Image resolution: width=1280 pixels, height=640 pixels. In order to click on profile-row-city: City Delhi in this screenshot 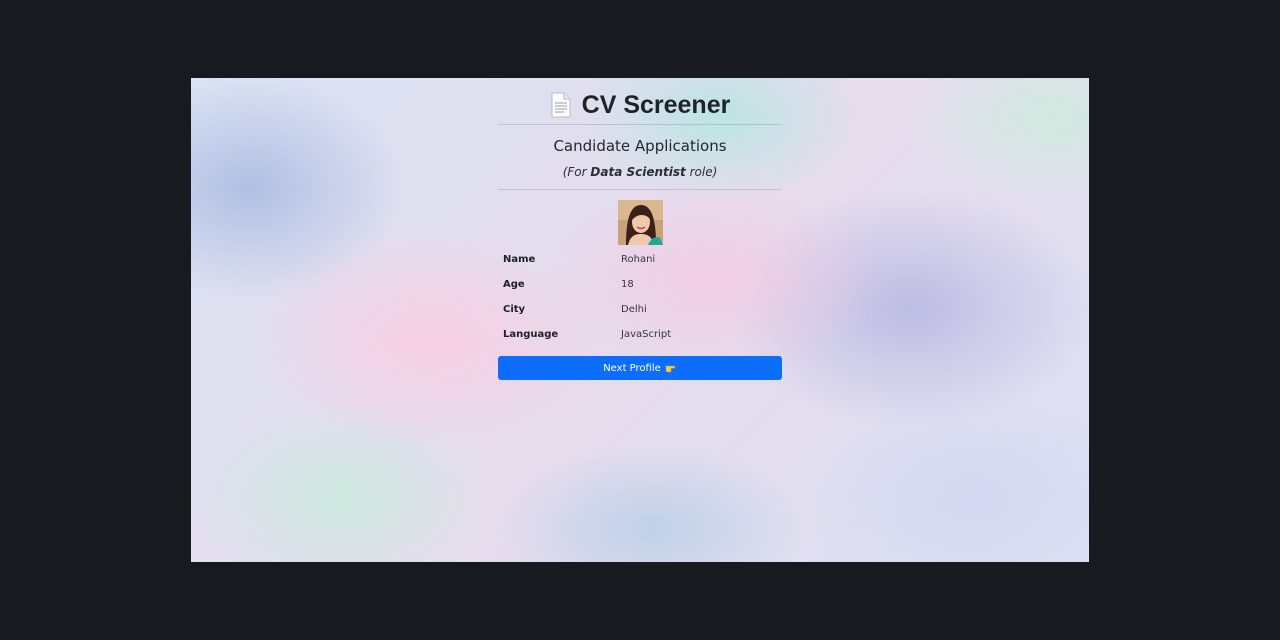, I will do `click(640, 309)`.